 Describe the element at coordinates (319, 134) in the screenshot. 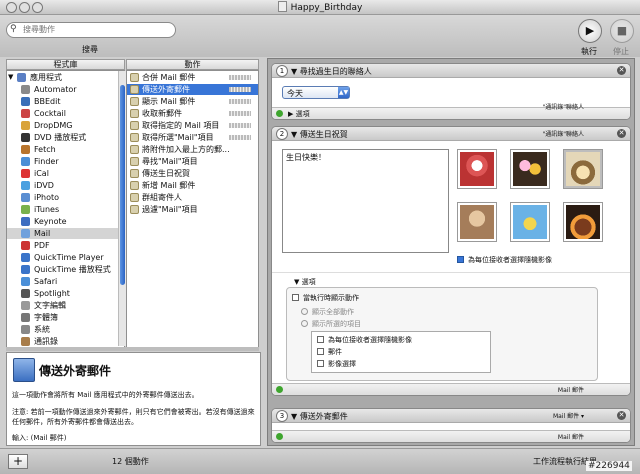

I see `card-2-title: ▼ 傳送生日祝賀` at that location.